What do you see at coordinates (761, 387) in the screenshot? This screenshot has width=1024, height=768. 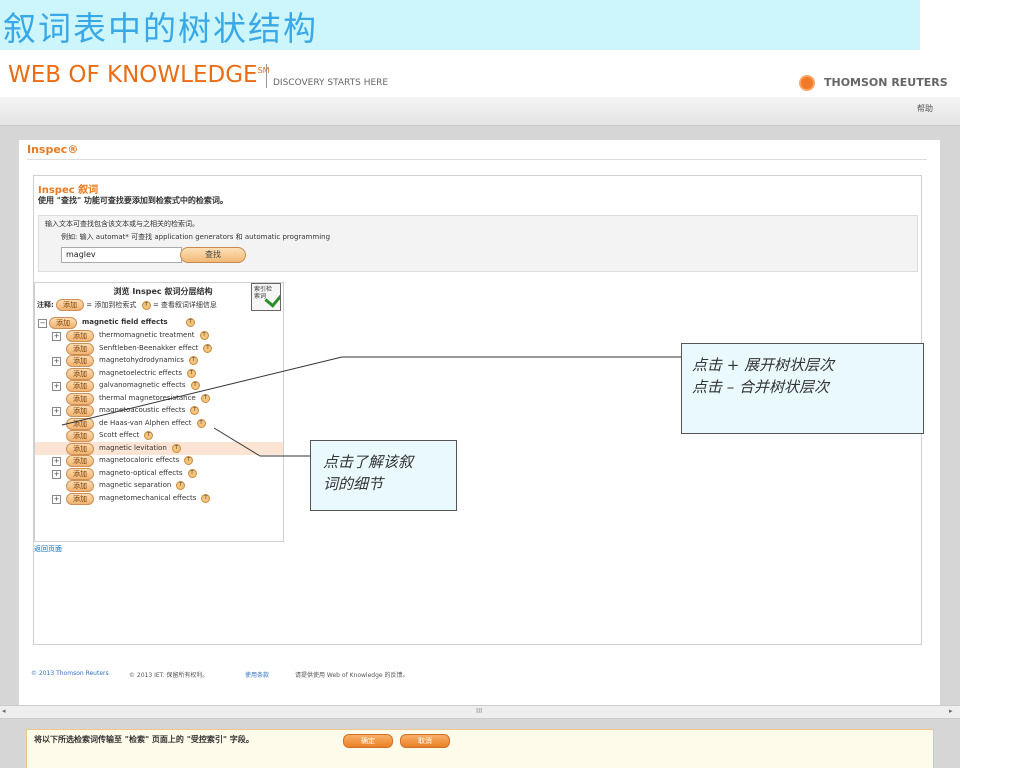 I see `collapse-note: 点击 – 合并树状层次` at bounding box center [761, 387].